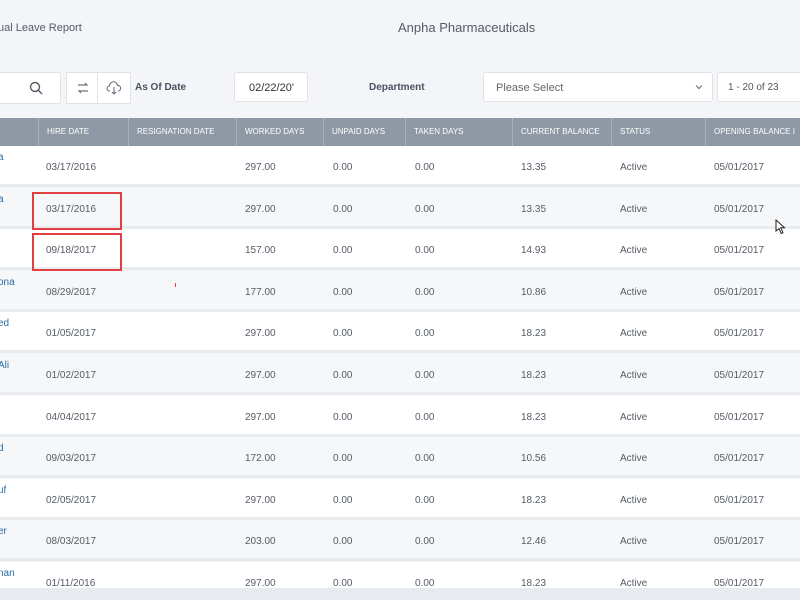  Describe the element at coordinates (71, 292) in the screenshot. I see `hire-date-cell: 08/29/2017` at that location.